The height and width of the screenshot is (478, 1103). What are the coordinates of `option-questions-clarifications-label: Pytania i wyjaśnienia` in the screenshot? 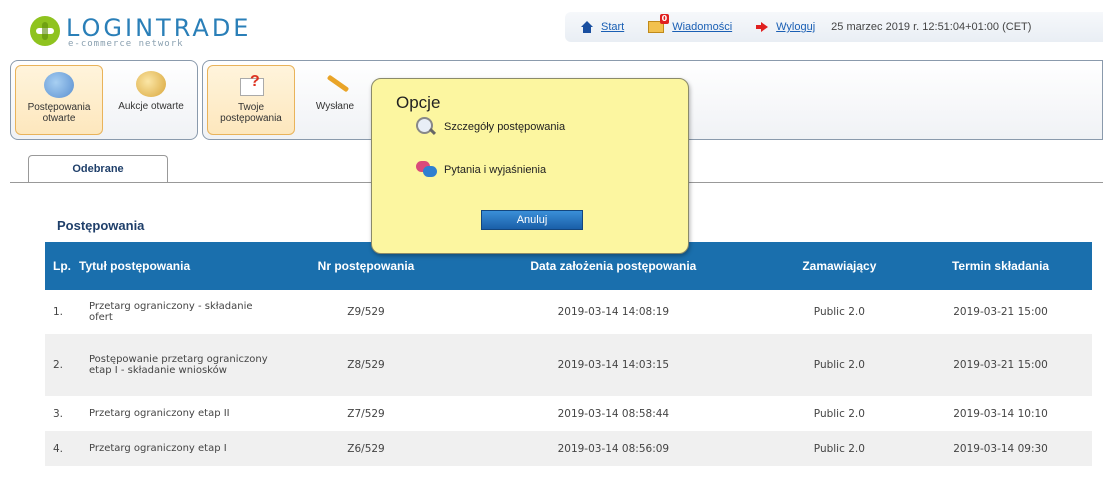 It's located at (495, 170).